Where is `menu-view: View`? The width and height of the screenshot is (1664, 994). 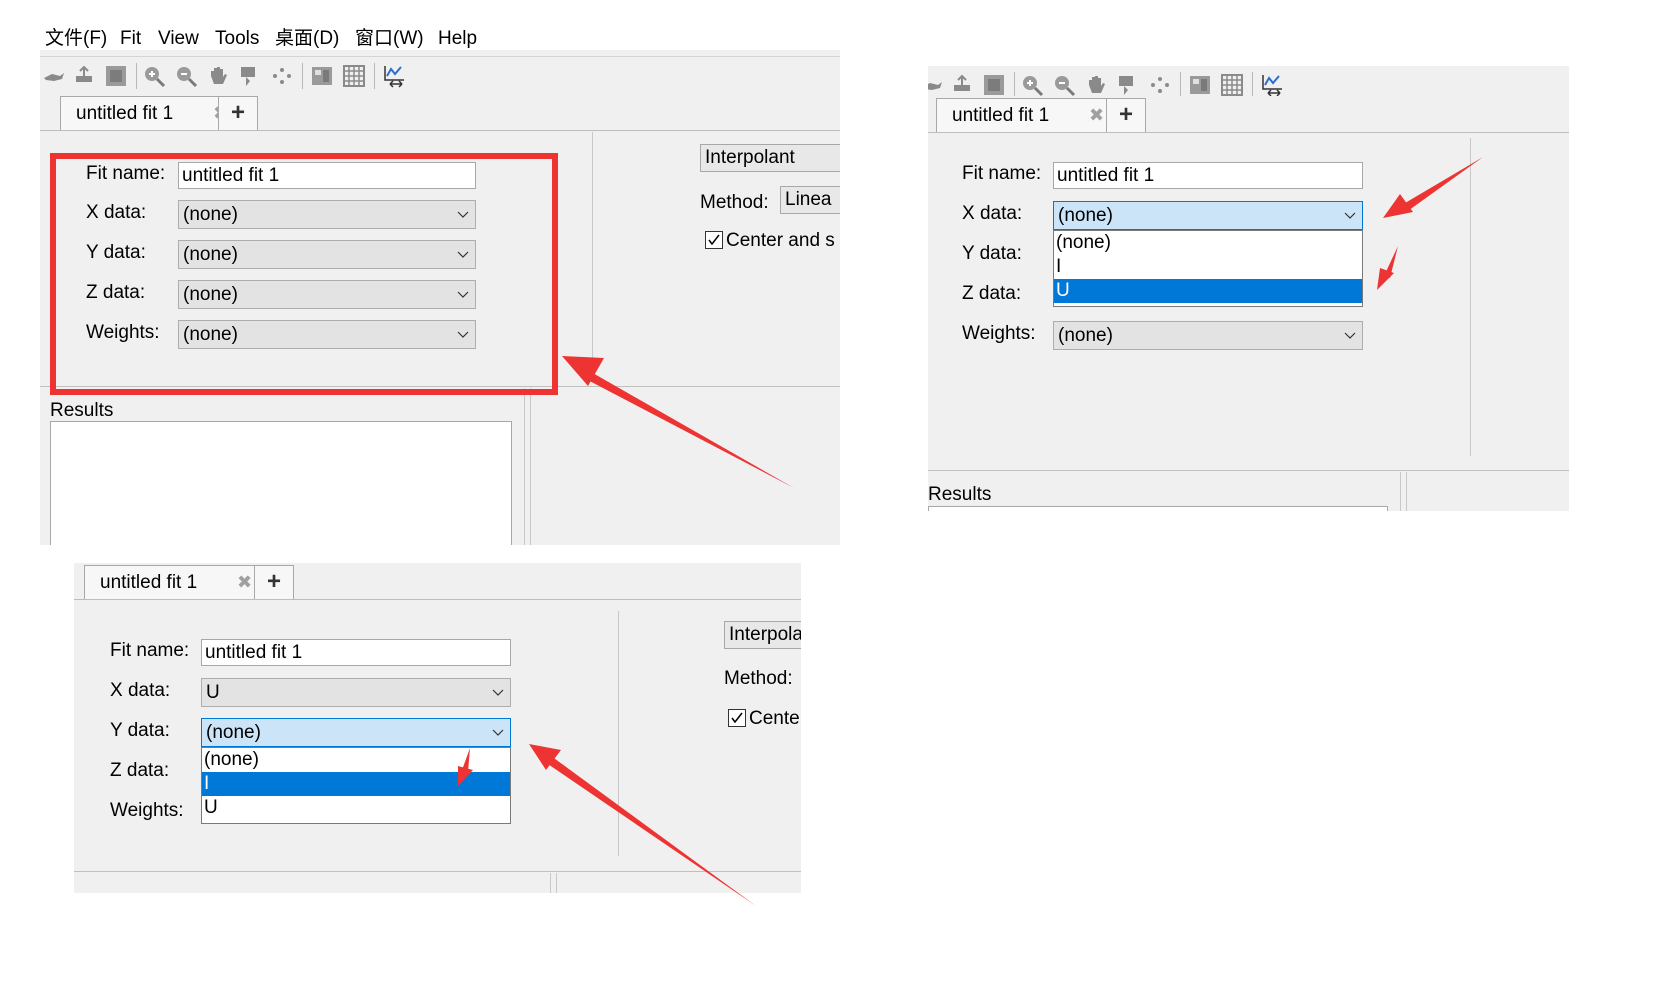 menu-view: View is located at coordinates (178, 39).